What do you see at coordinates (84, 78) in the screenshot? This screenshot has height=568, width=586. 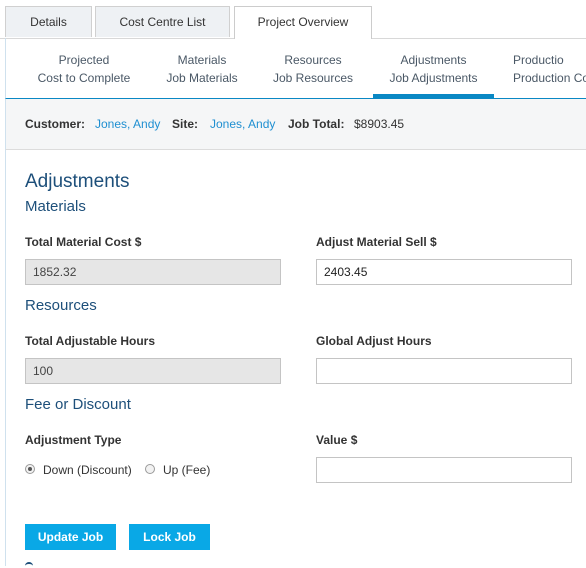 I see `subtab-projected-subtitle: Cost to Complete` at bounding box center [84, 78].